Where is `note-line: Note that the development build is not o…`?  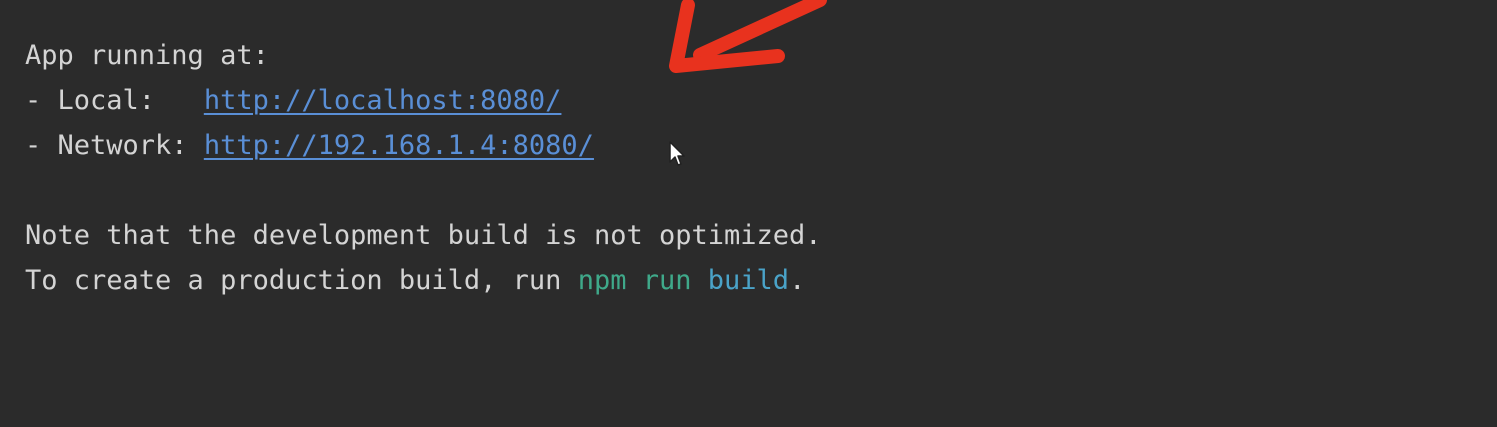 note-line: Note that the development build is not o… is located at coordinates (423, 236).